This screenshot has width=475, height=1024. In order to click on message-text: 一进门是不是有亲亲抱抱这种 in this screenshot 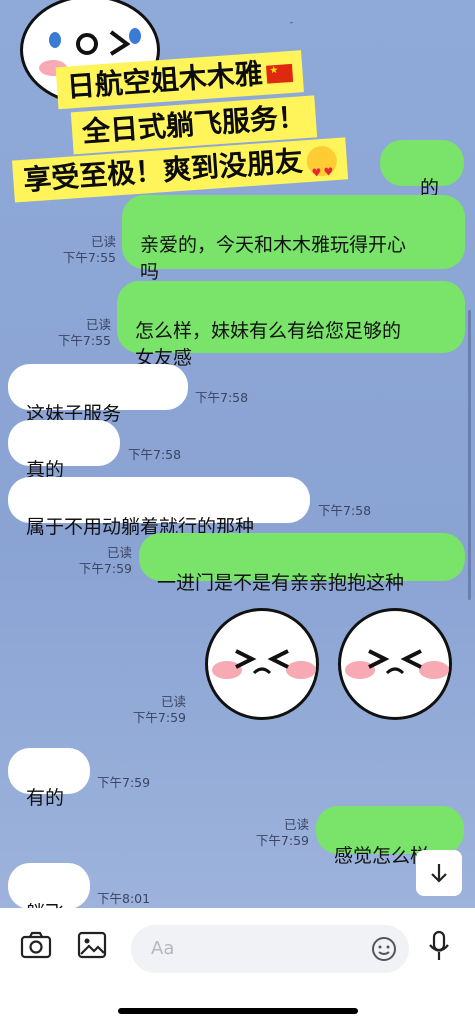, I will do `click(281, 583)`.